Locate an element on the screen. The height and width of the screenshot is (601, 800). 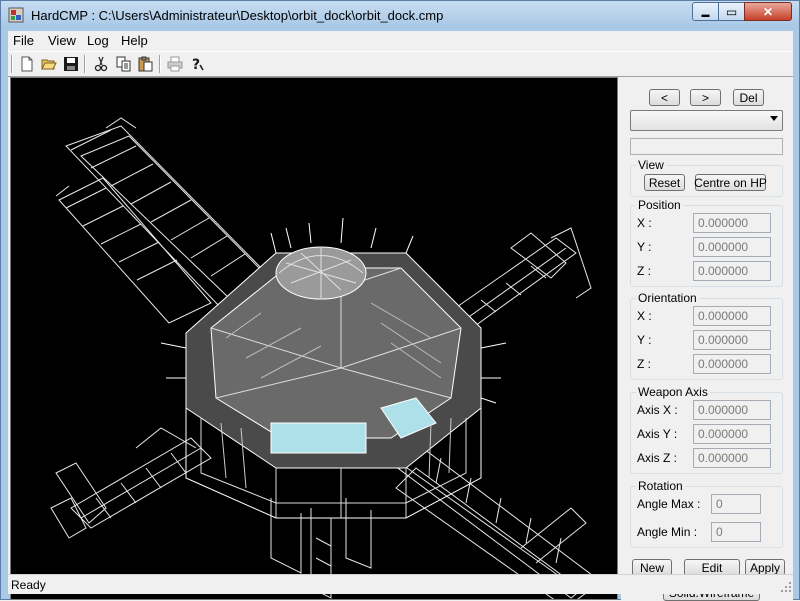
arm-lower-left is located at coordinates (131, 483).